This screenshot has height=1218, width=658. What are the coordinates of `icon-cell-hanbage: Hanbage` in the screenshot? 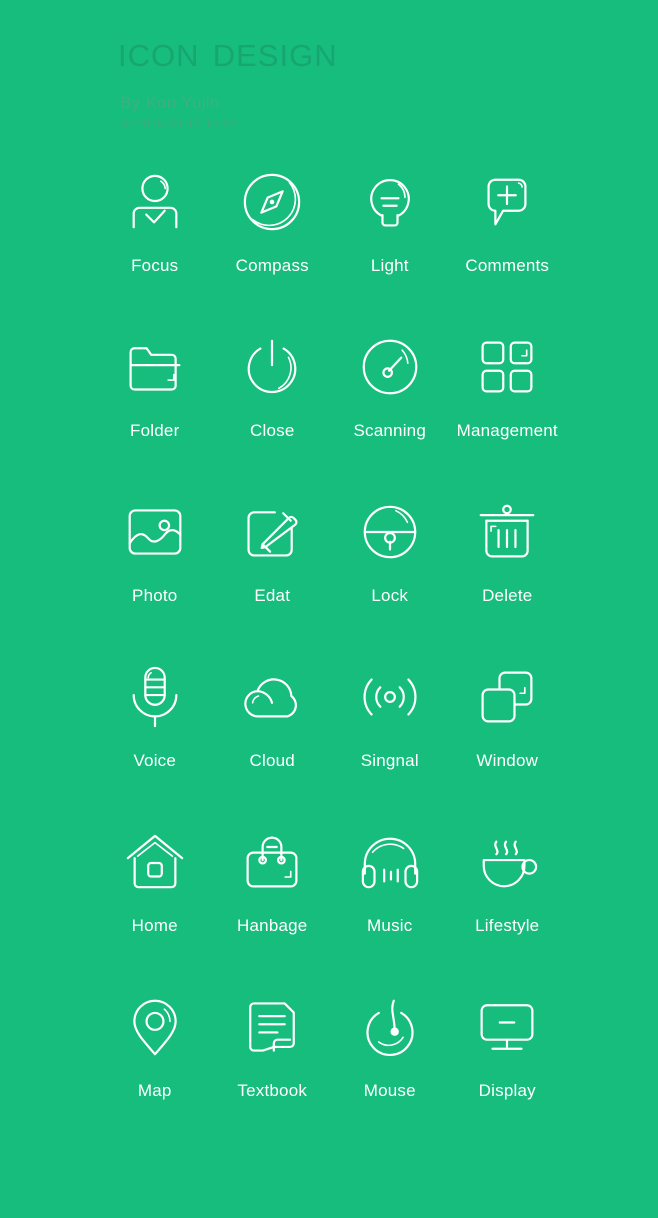 It's located at (273, 908).